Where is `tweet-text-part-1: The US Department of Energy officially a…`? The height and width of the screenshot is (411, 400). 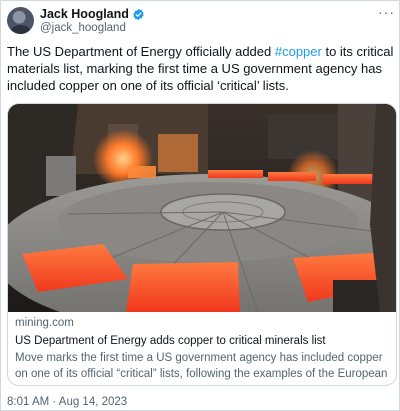 tweet-text-part-1: The US Department of Energy officially a… is located at coordinates (141, 51).